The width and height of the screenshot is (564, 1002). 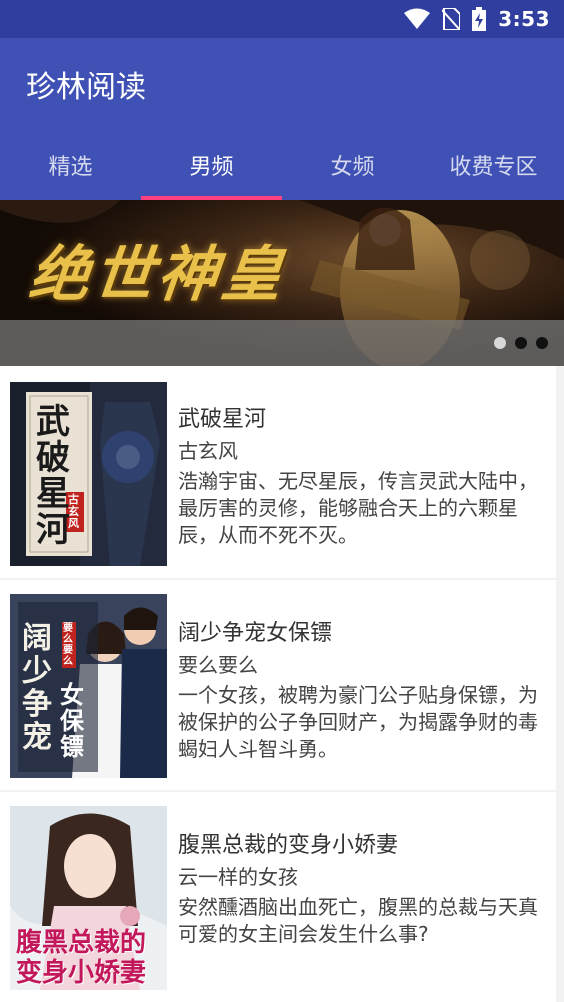 I want to click on tab-female: 女频, so click(x=352, y=165).